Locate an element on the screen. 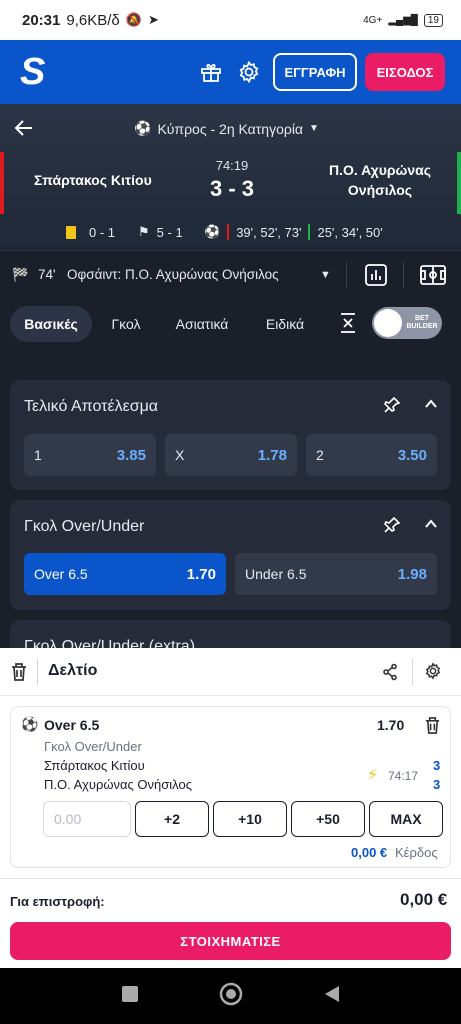 This screenshot has width=461, height=1024. away-goals-marker is located at coordinates (309, 232).